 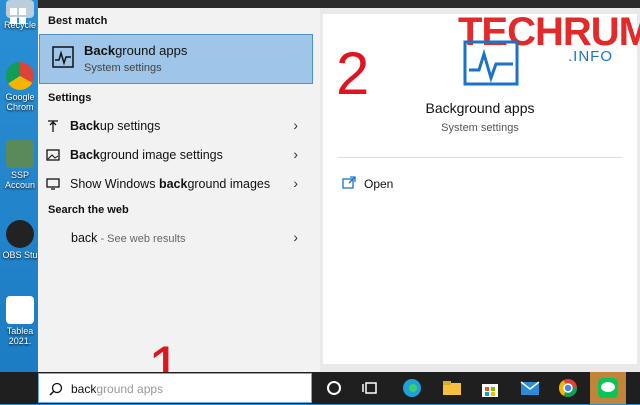 I want to click on desktop-icon-label: SSP Accoun, so click(x=20, y=180).